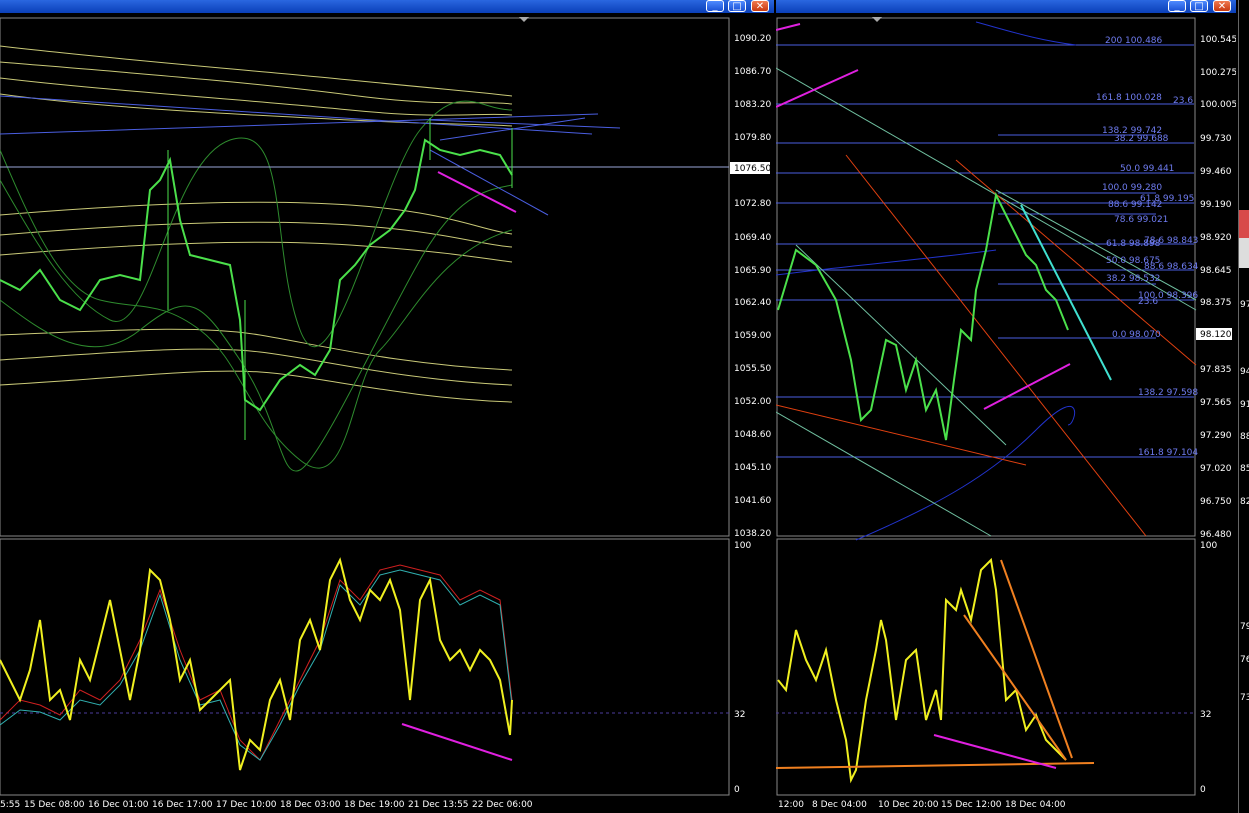  What do you see at coordinates (1134, 41) in the screenshot?
I see `svg-text: 200 100.486` at bounding box center [1134, 41].